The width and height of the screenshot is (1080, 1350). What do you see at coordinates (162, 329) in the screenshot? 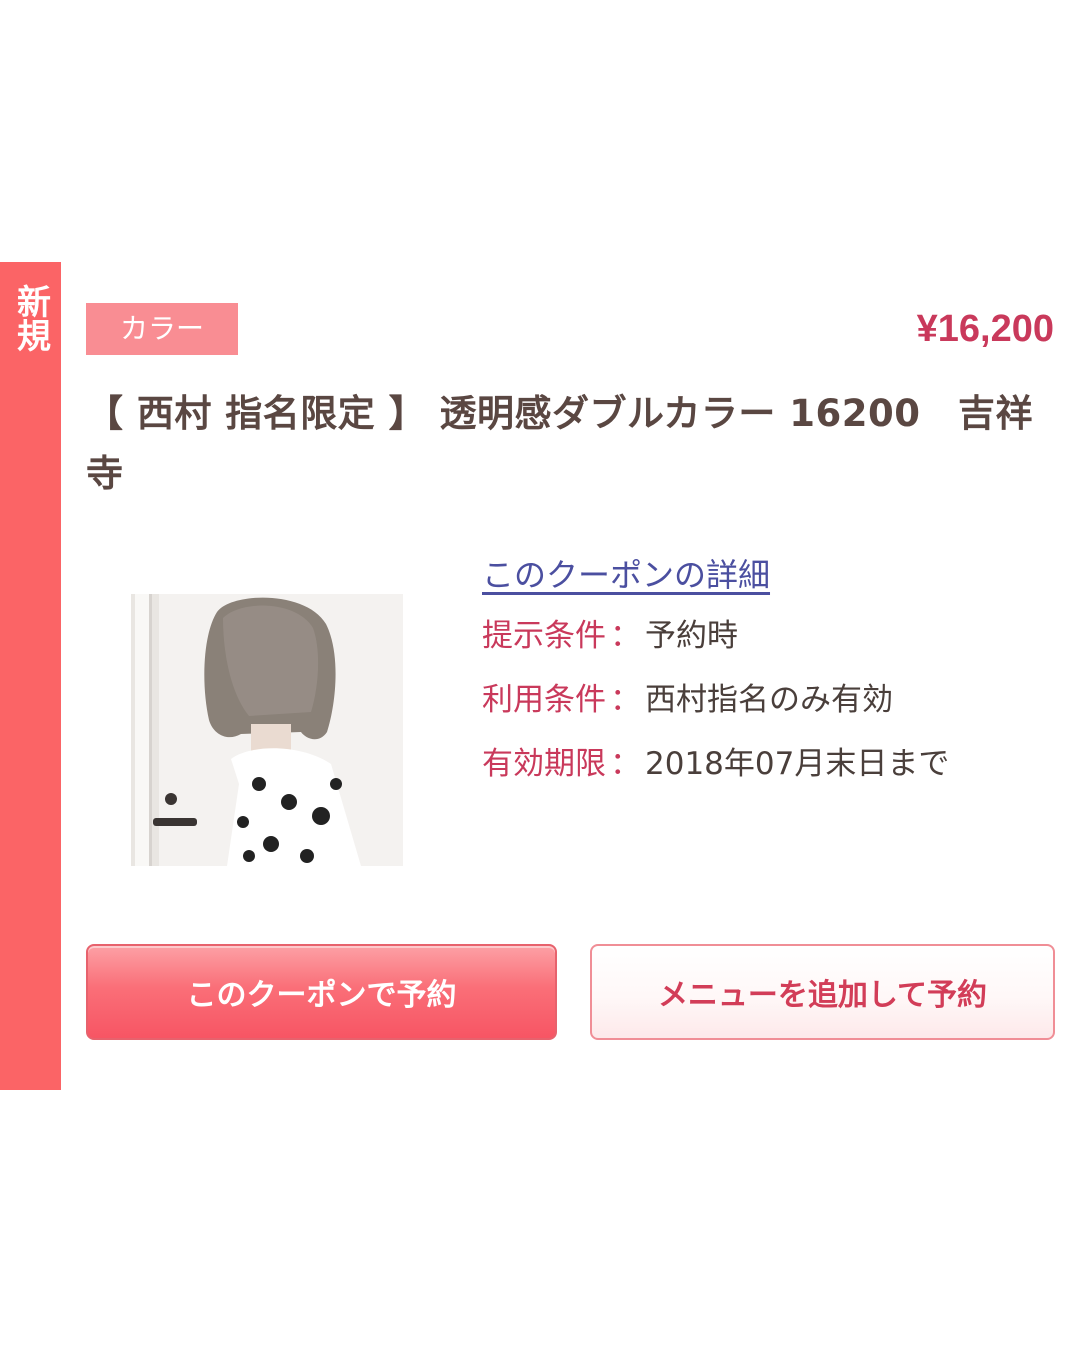
I see `category-badge: カラー` at bounding box center [162, 329].